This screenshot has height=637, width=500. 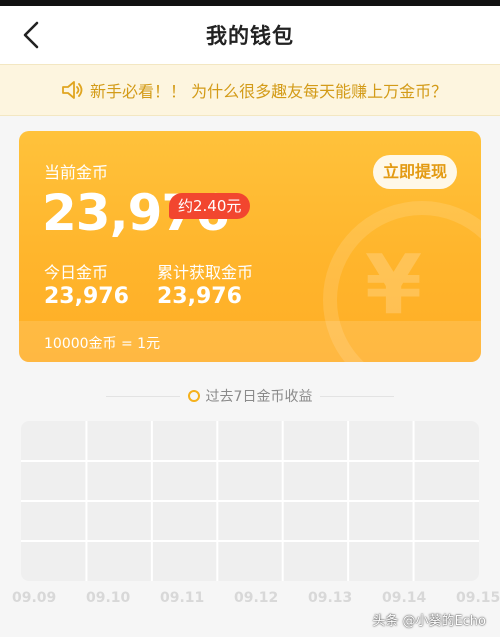 What do you see at coordinates (205, 272) in the screenshot?
I see `total-coins-label: 累计获取金币` at bounding box center [205, 272].